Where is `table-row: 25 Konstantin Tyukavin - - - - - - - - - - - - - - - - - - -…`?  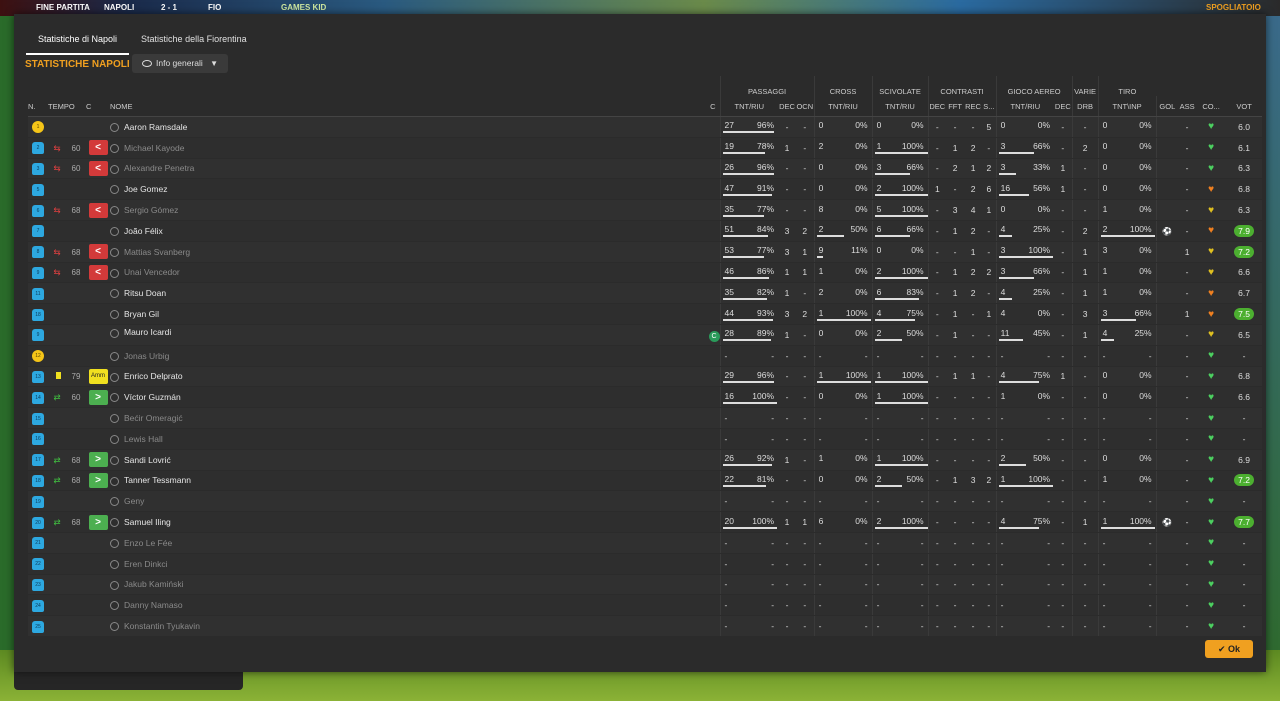 table-row: 25 Konstantin Tyukavin - - - - - - - - - - - - - - - - - - -… is located at coordinates (645, 626).